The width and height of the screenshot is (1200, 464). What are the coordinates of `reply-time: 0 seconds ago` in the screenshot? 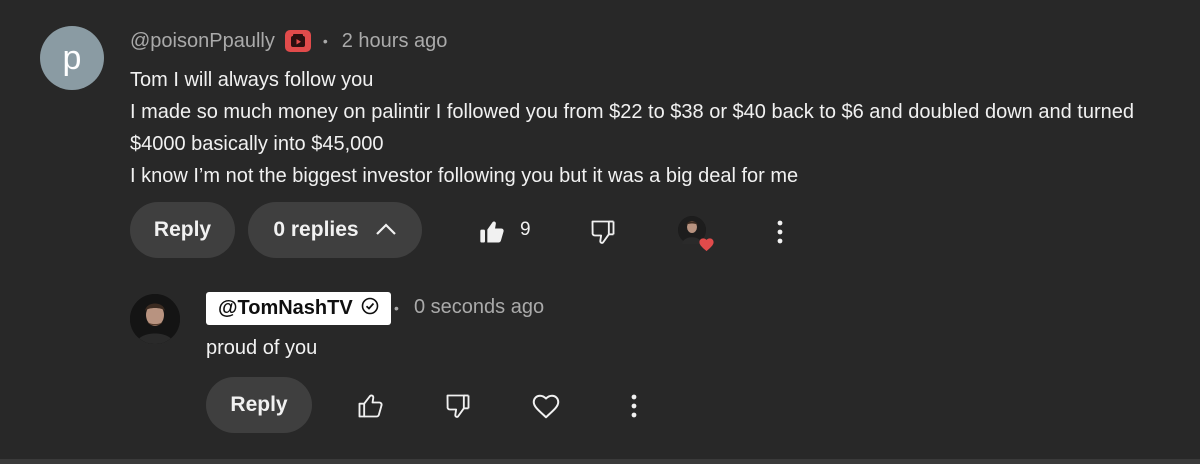 It's located at (479, 307).